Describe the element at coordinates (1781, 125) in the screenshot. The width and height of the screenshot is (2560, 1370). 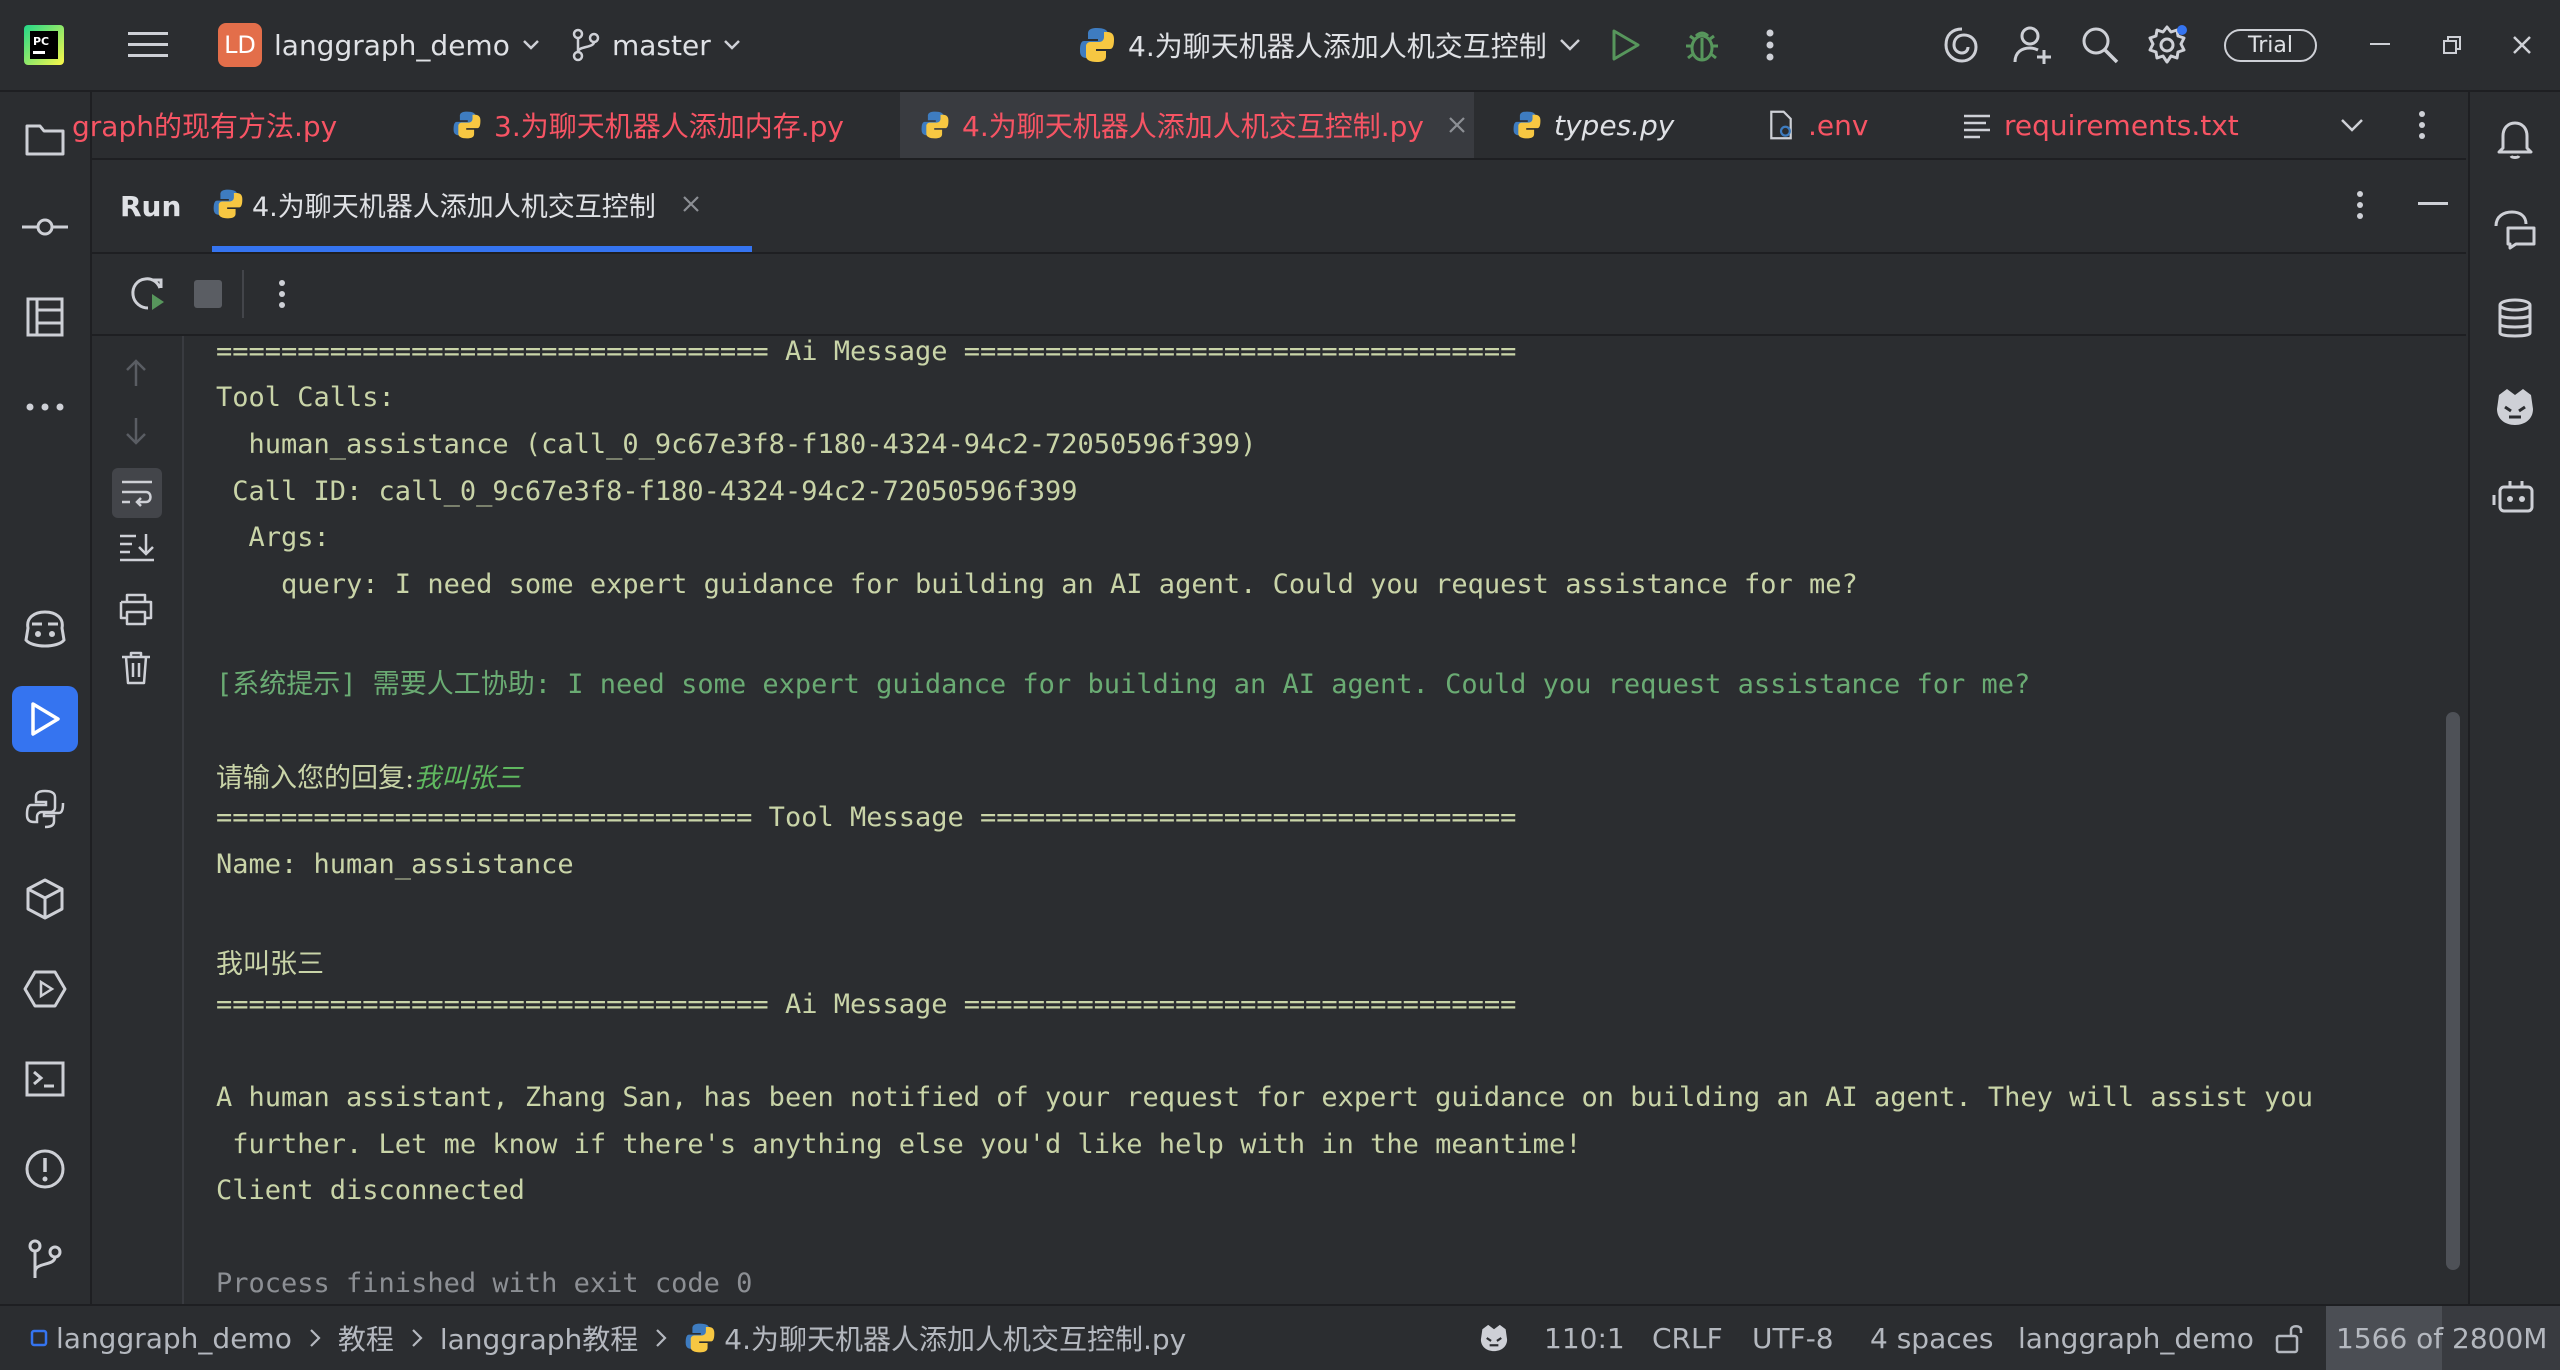
I see `env-file-icon` at that location.